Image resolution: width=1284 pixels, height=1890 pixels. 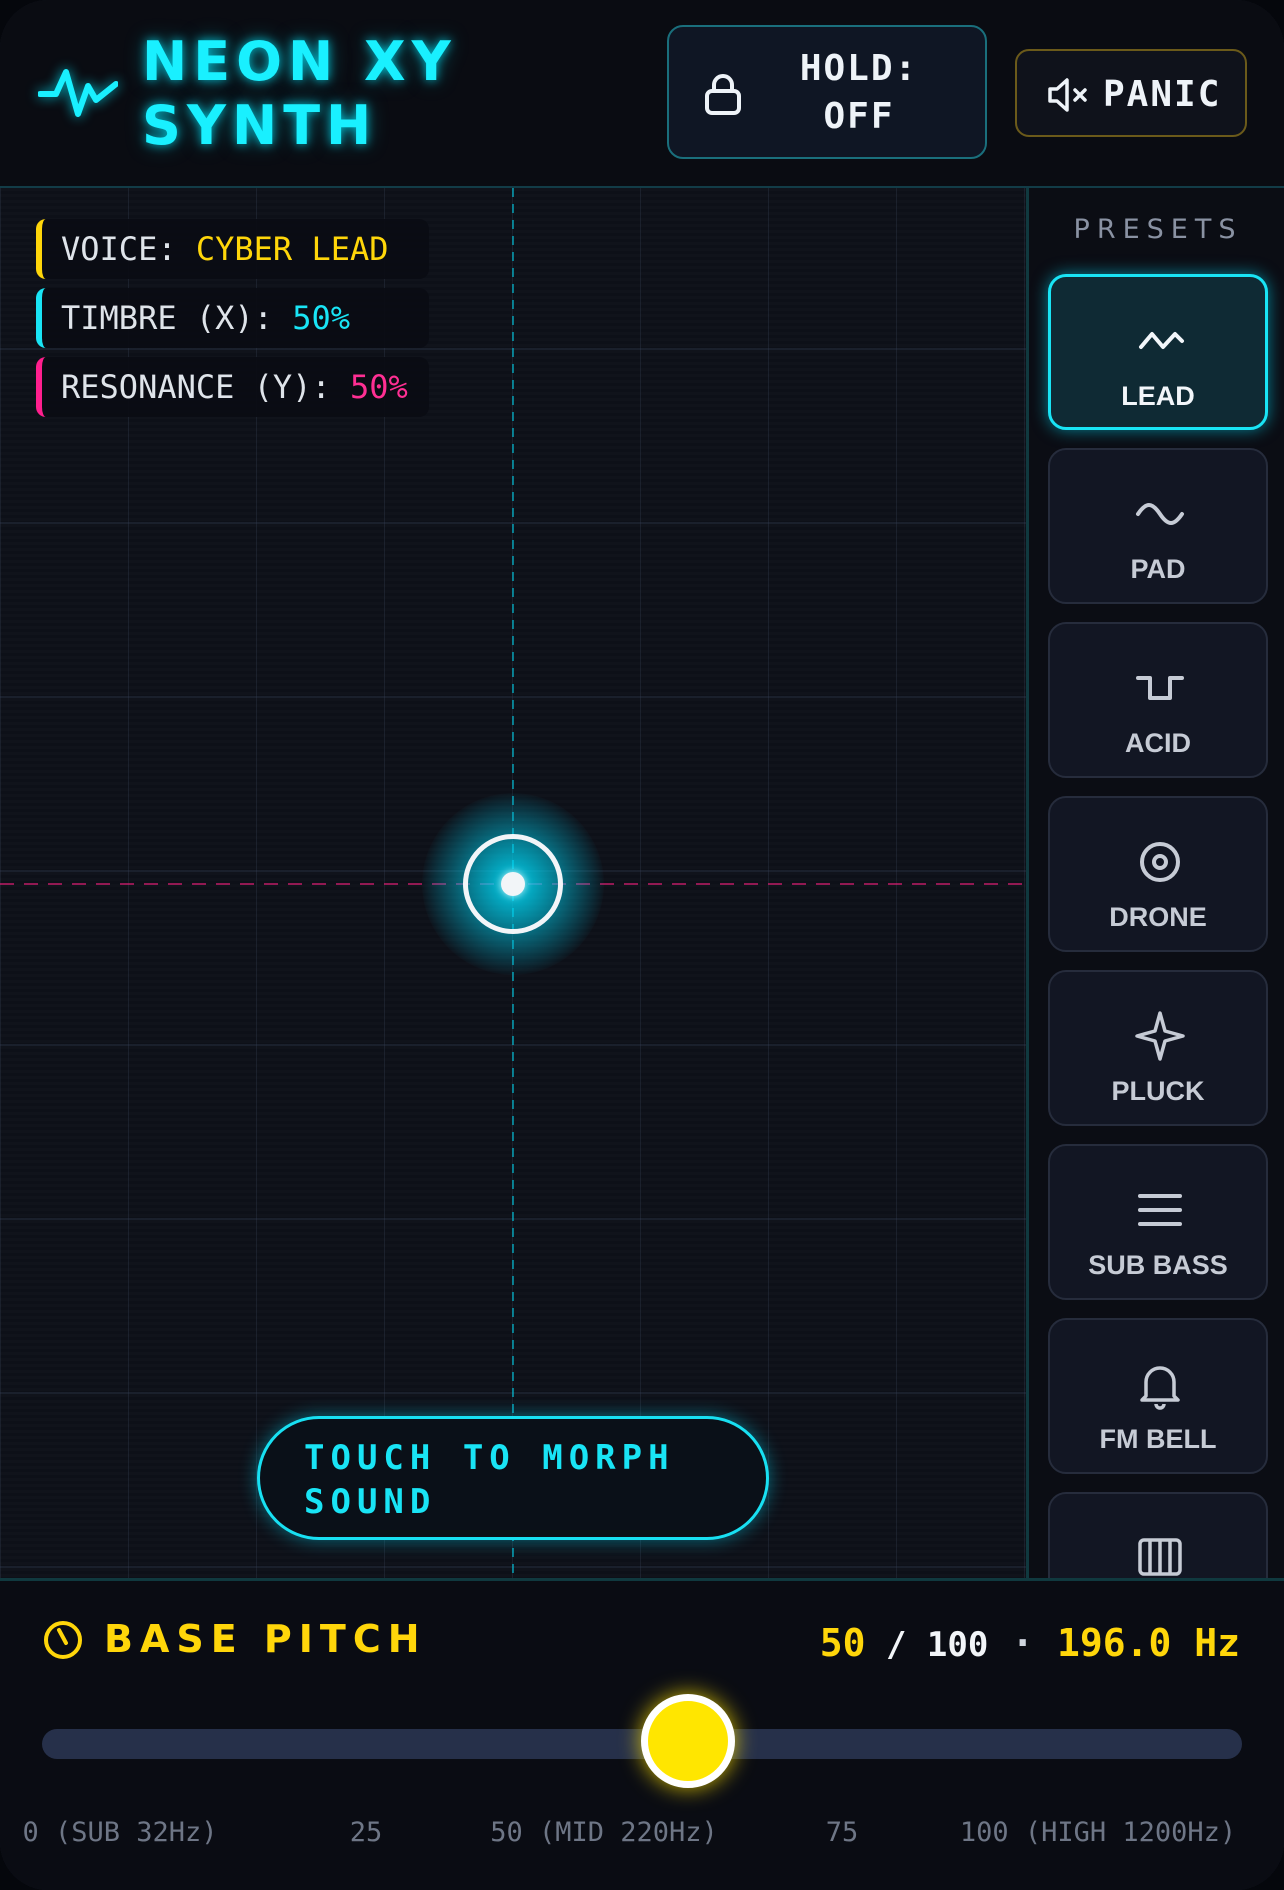 I want to click on touch-hint-line2: SOUND, so click(x=370, y=1502).